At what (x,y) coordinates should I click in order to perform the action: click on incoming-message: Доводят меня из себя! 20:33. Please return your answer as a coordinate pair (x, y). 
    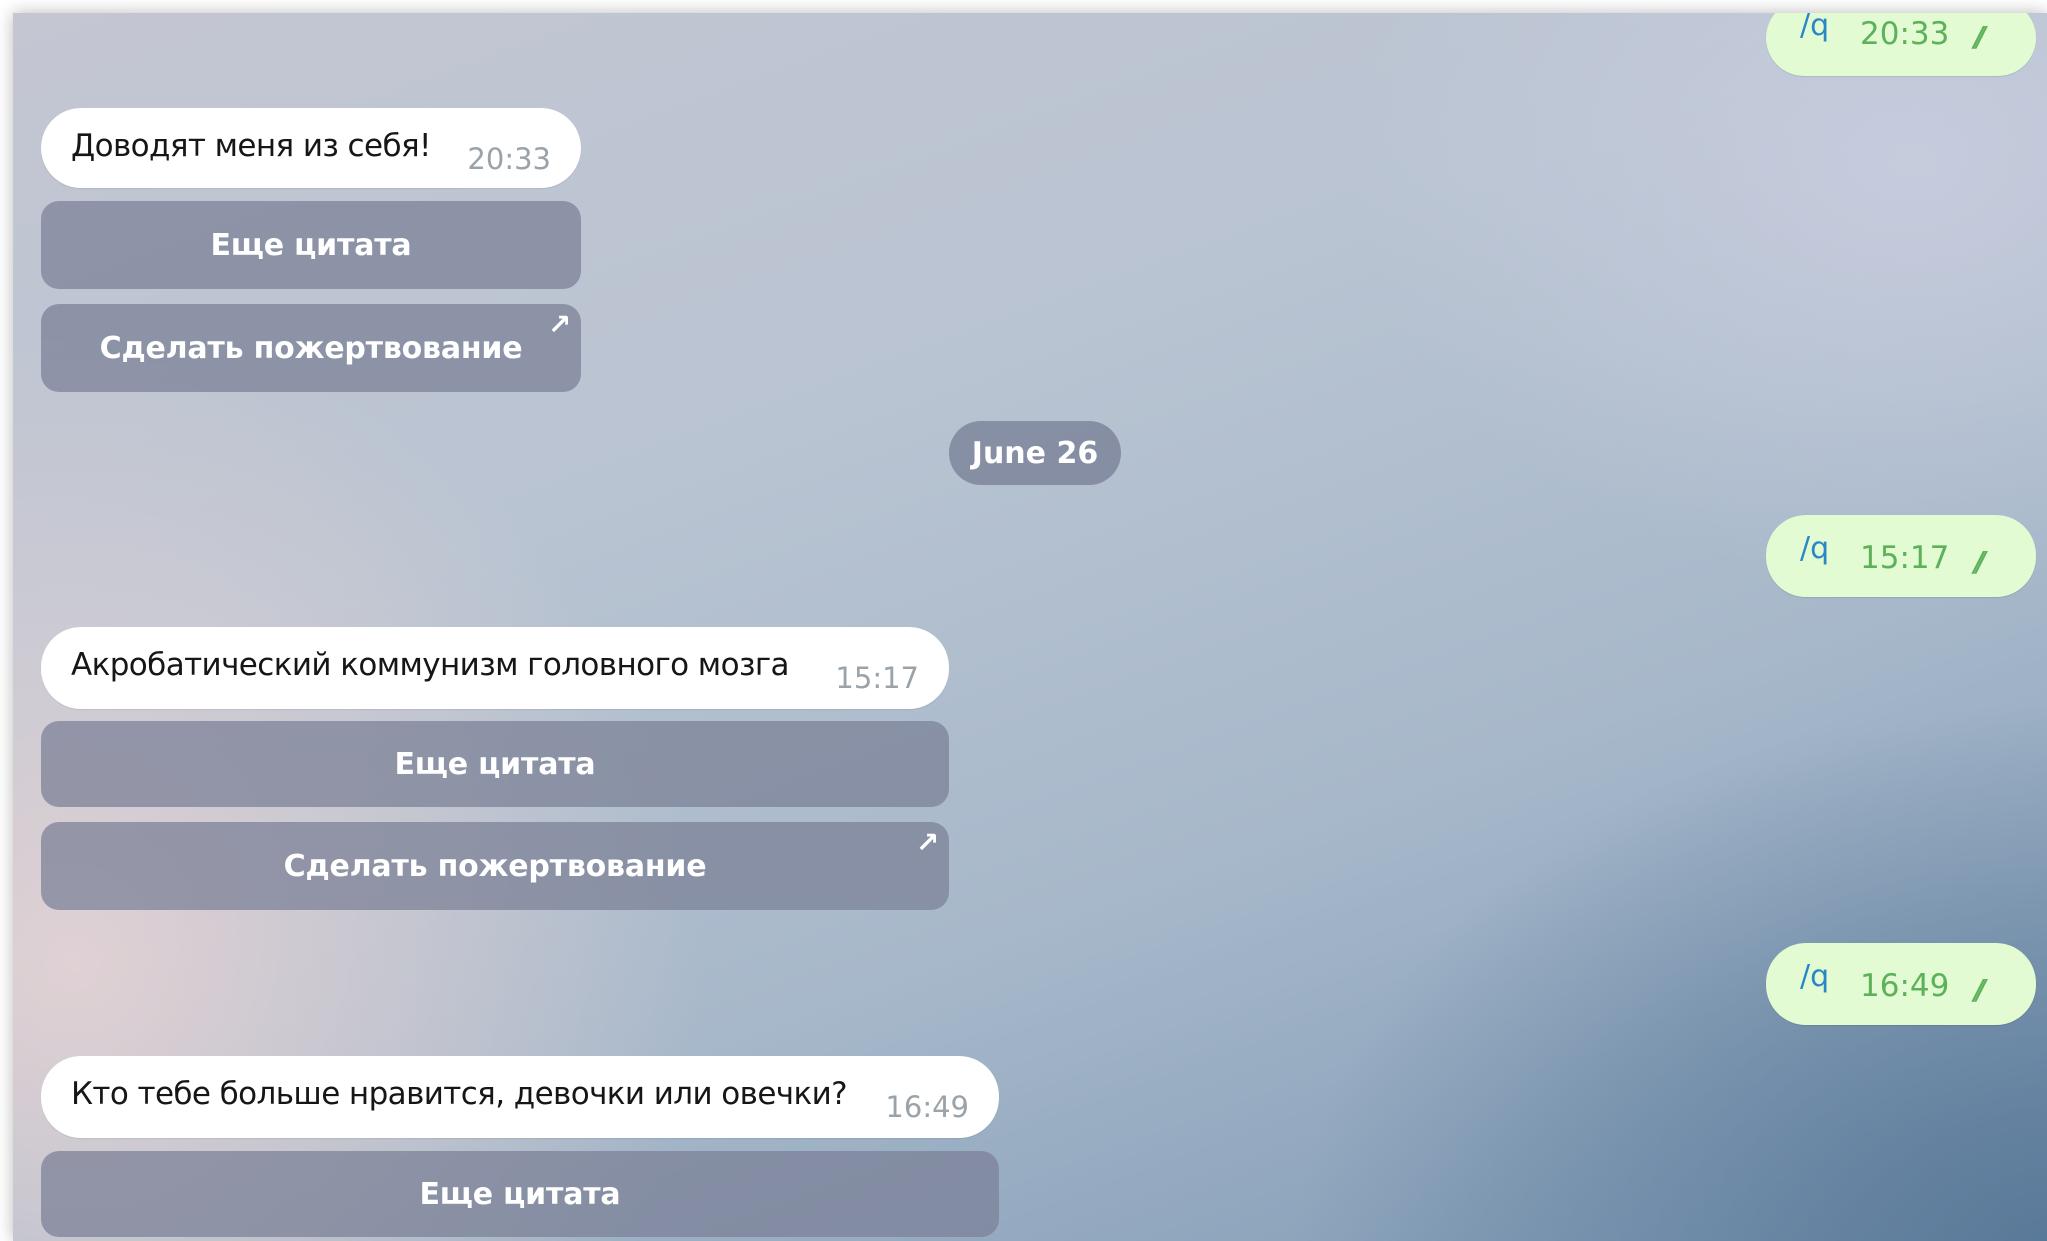
    Looking at the image, I should click on (311, 148).